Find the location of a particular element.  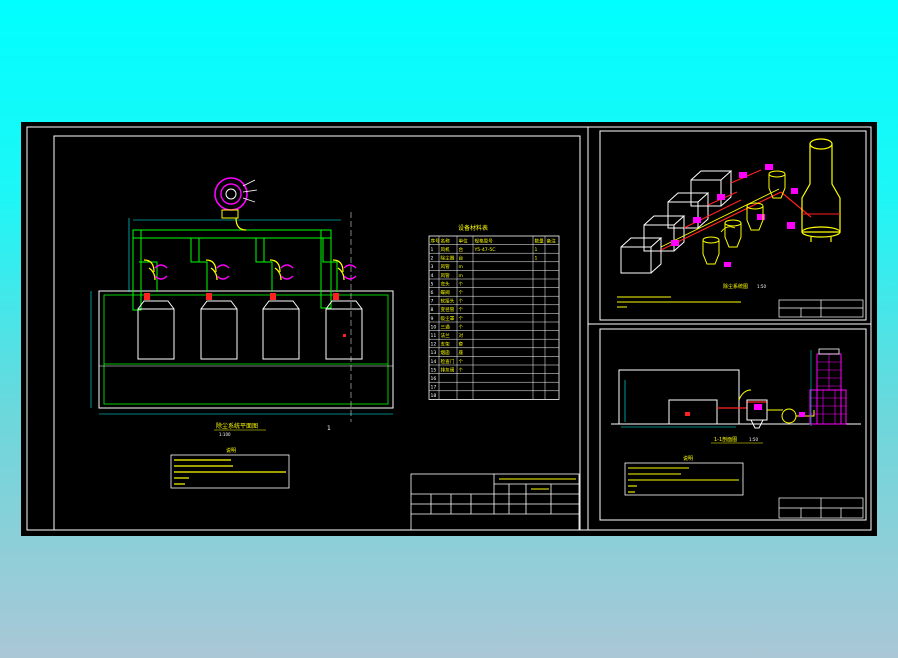

table-title: 设备材料表 is located at coordinates (473, 228).